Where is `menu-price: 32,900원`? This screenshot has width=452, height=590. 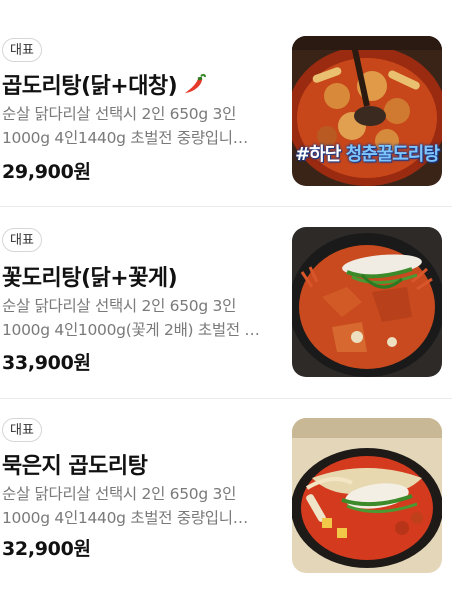 menu-price: 32,900원 is located at coordinates (46, 549).